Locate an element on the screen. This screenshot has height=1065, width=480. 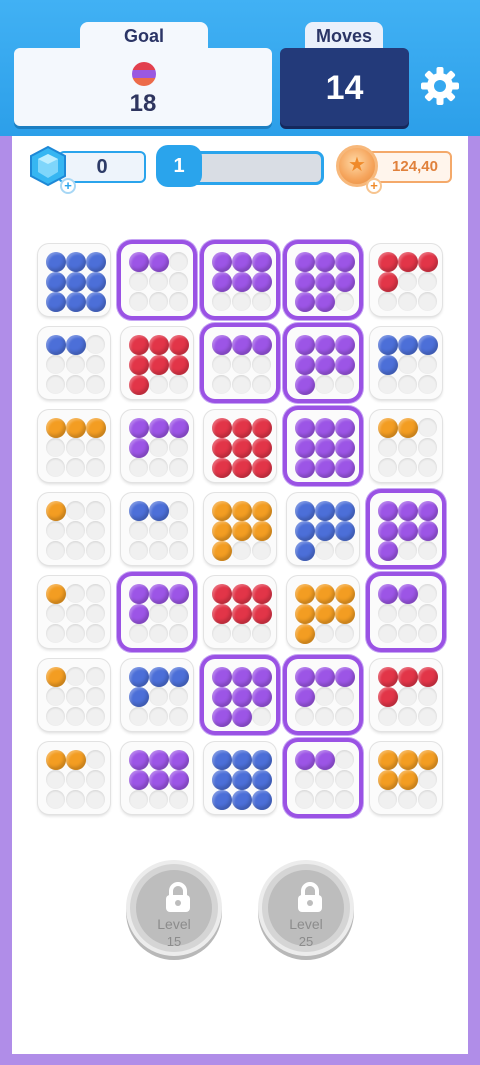
add-gems-button: + is located at coordinates (68, 186).